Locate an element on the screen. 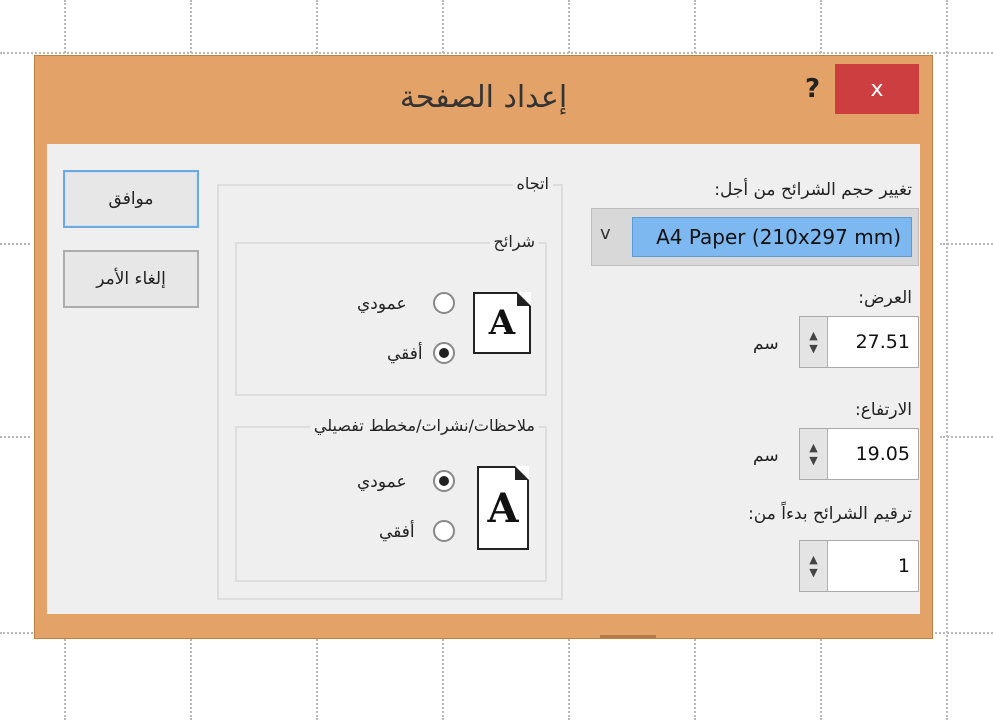 The width and height of the screenshot is (993, 720). chevron-down-icon: v is located at coordinates (605, 233).